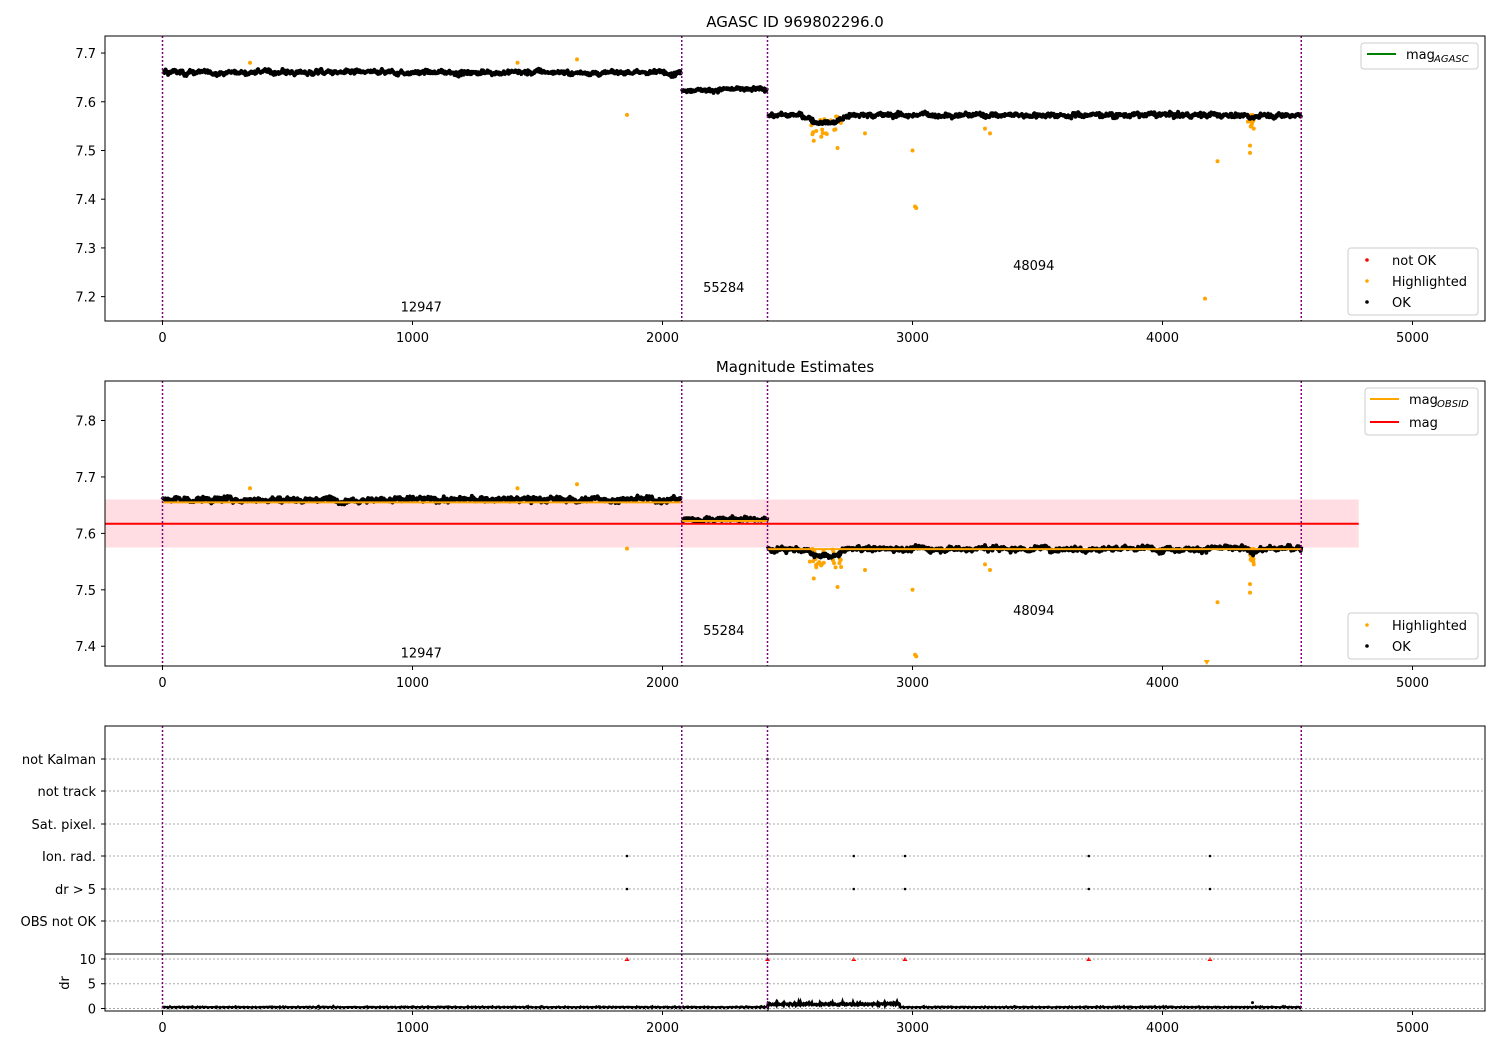 The image size is (1500, 1050). Describe the element at coordinates (1451, 59) in the screenshot. I see `agasc-legend-mag-subscript: AGASC` at that location.